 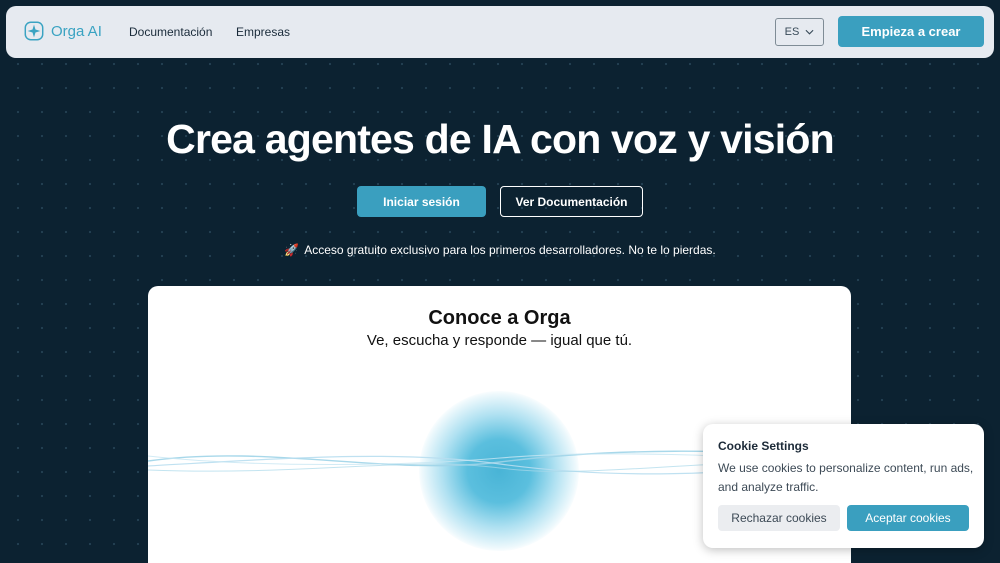 What do you see at coordinates (500, 139) in the screenshot?
I see `hero-title: Crea agentes de IA con voz y visión` at bounding box center [500, 139].